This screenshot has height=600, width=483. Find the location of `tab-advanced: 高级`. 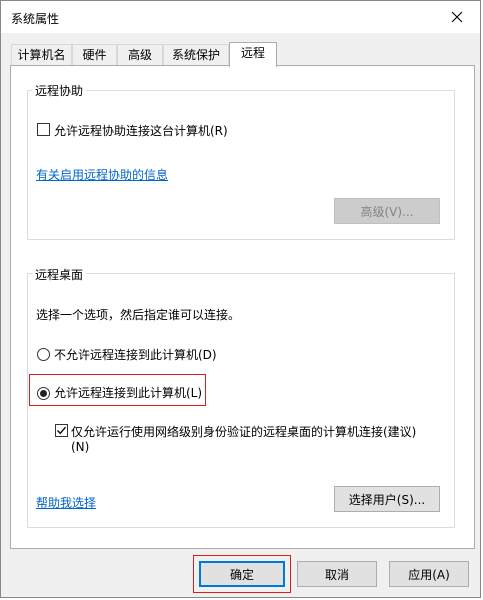

tab-advanced: 高级 is located at coordinates (140, 54).